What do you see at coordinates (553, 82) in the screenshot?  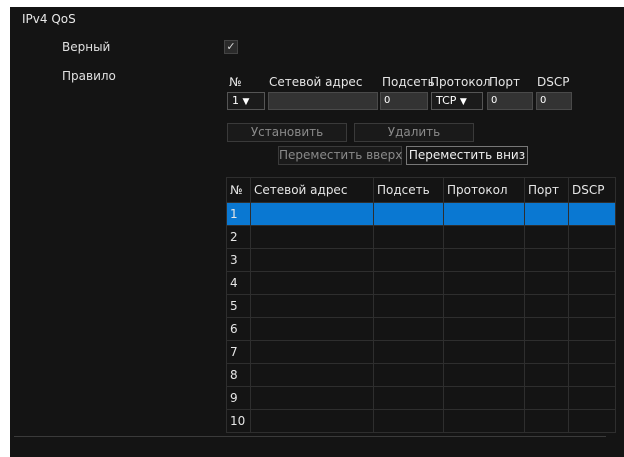 I see `form-header-dscp: DSCP` at bounding box center [553, 82].